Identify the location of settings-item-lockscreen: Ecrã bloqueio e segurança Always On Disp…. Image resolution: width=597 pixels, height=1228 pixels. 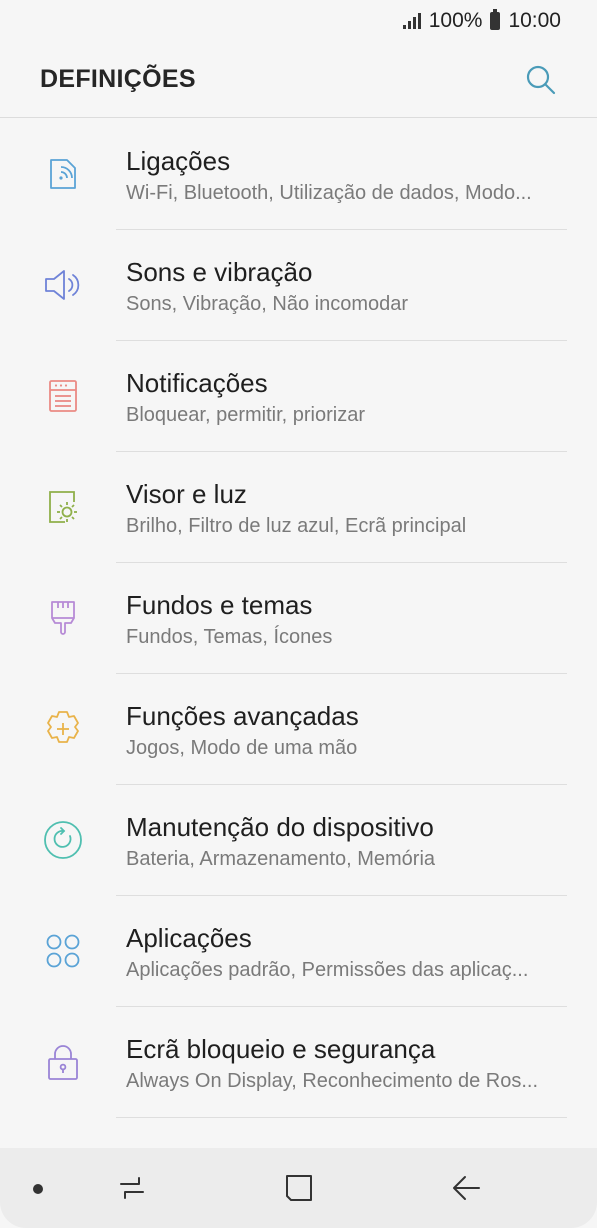
(298, 1062).